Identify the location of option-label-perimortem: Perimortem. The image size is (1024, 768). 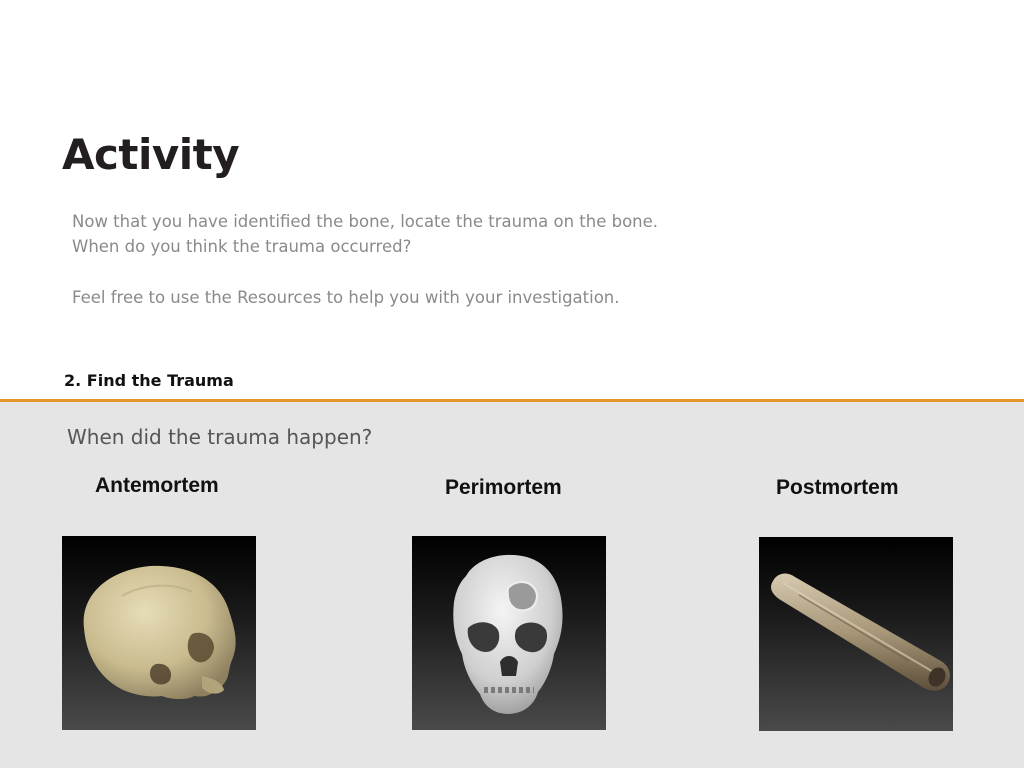
(503, 488).